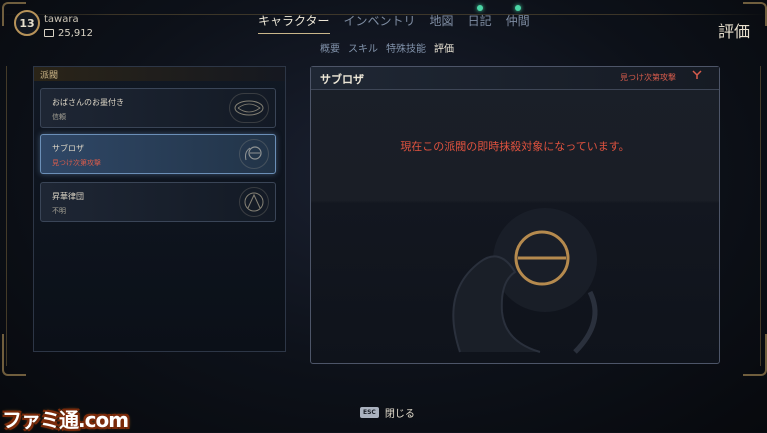 This screenshot has height=433, width=767. Describe the element at coordinates (14, 355) in the screenshot. I see `corner-ornament-bottom-left` at that location.